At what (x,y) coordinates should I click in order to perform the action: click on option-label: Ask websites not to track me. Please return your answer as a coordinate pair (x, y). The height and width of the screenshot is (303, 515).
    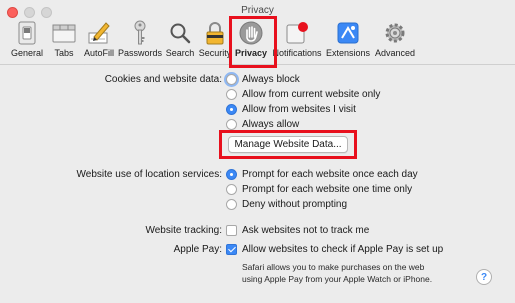
    Looking at the image, I should click on (306, 230).